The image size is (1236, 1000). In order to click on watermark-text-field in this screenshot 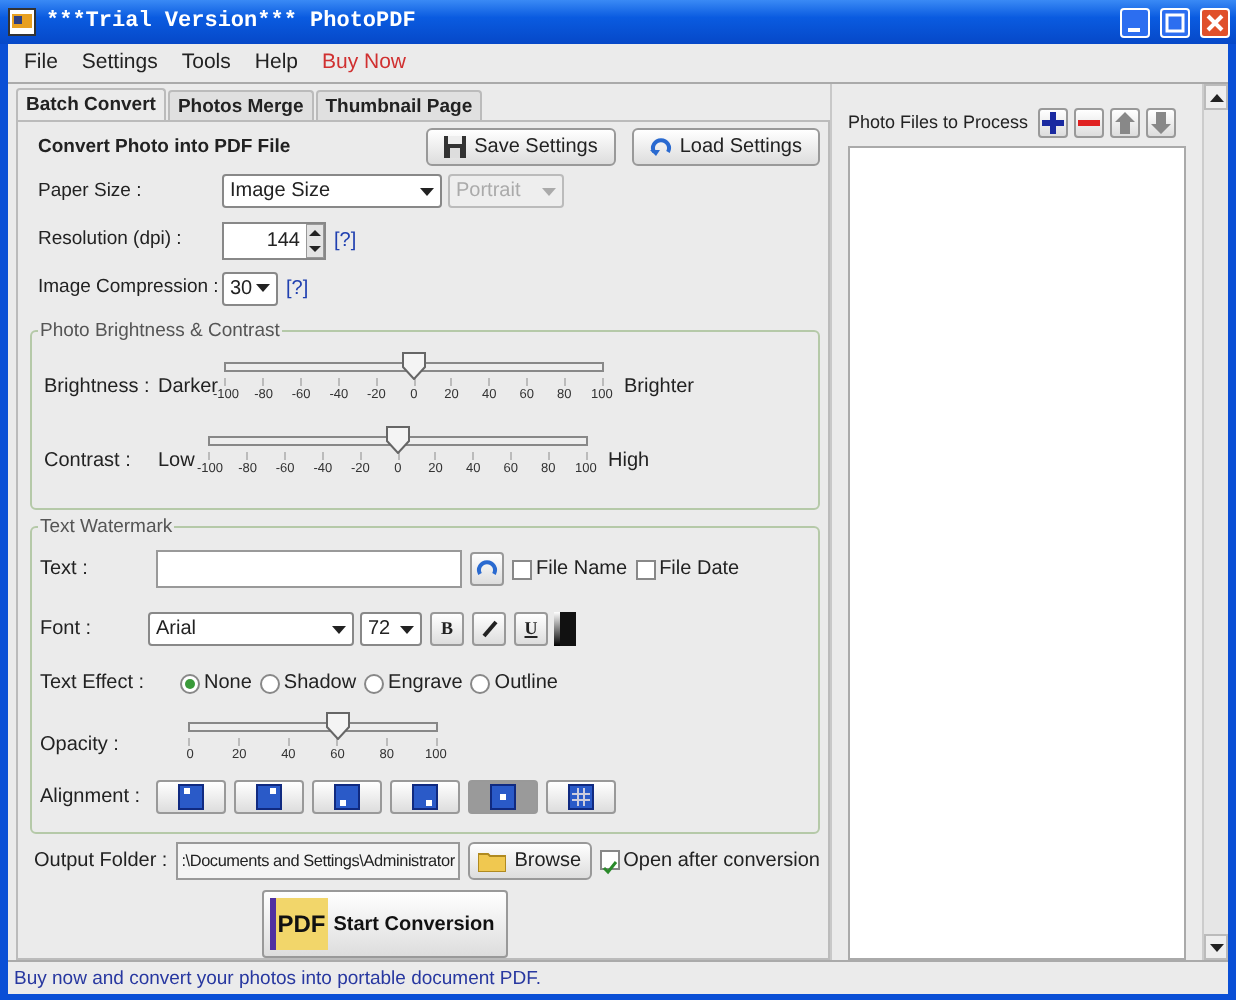, I will do `click(309, 569)`.